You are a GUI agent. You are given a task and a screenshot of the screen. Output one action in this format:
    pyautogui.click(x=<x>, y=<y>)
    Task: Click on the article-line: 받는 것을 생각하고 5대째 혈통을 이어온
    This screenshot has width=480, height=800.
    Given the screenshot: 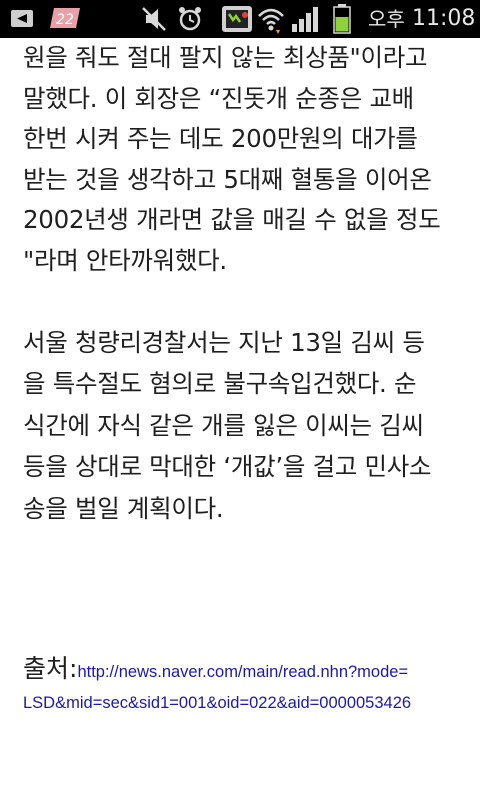 What is the action you would take?
    pyautogui.click(x=227, y=179)
    